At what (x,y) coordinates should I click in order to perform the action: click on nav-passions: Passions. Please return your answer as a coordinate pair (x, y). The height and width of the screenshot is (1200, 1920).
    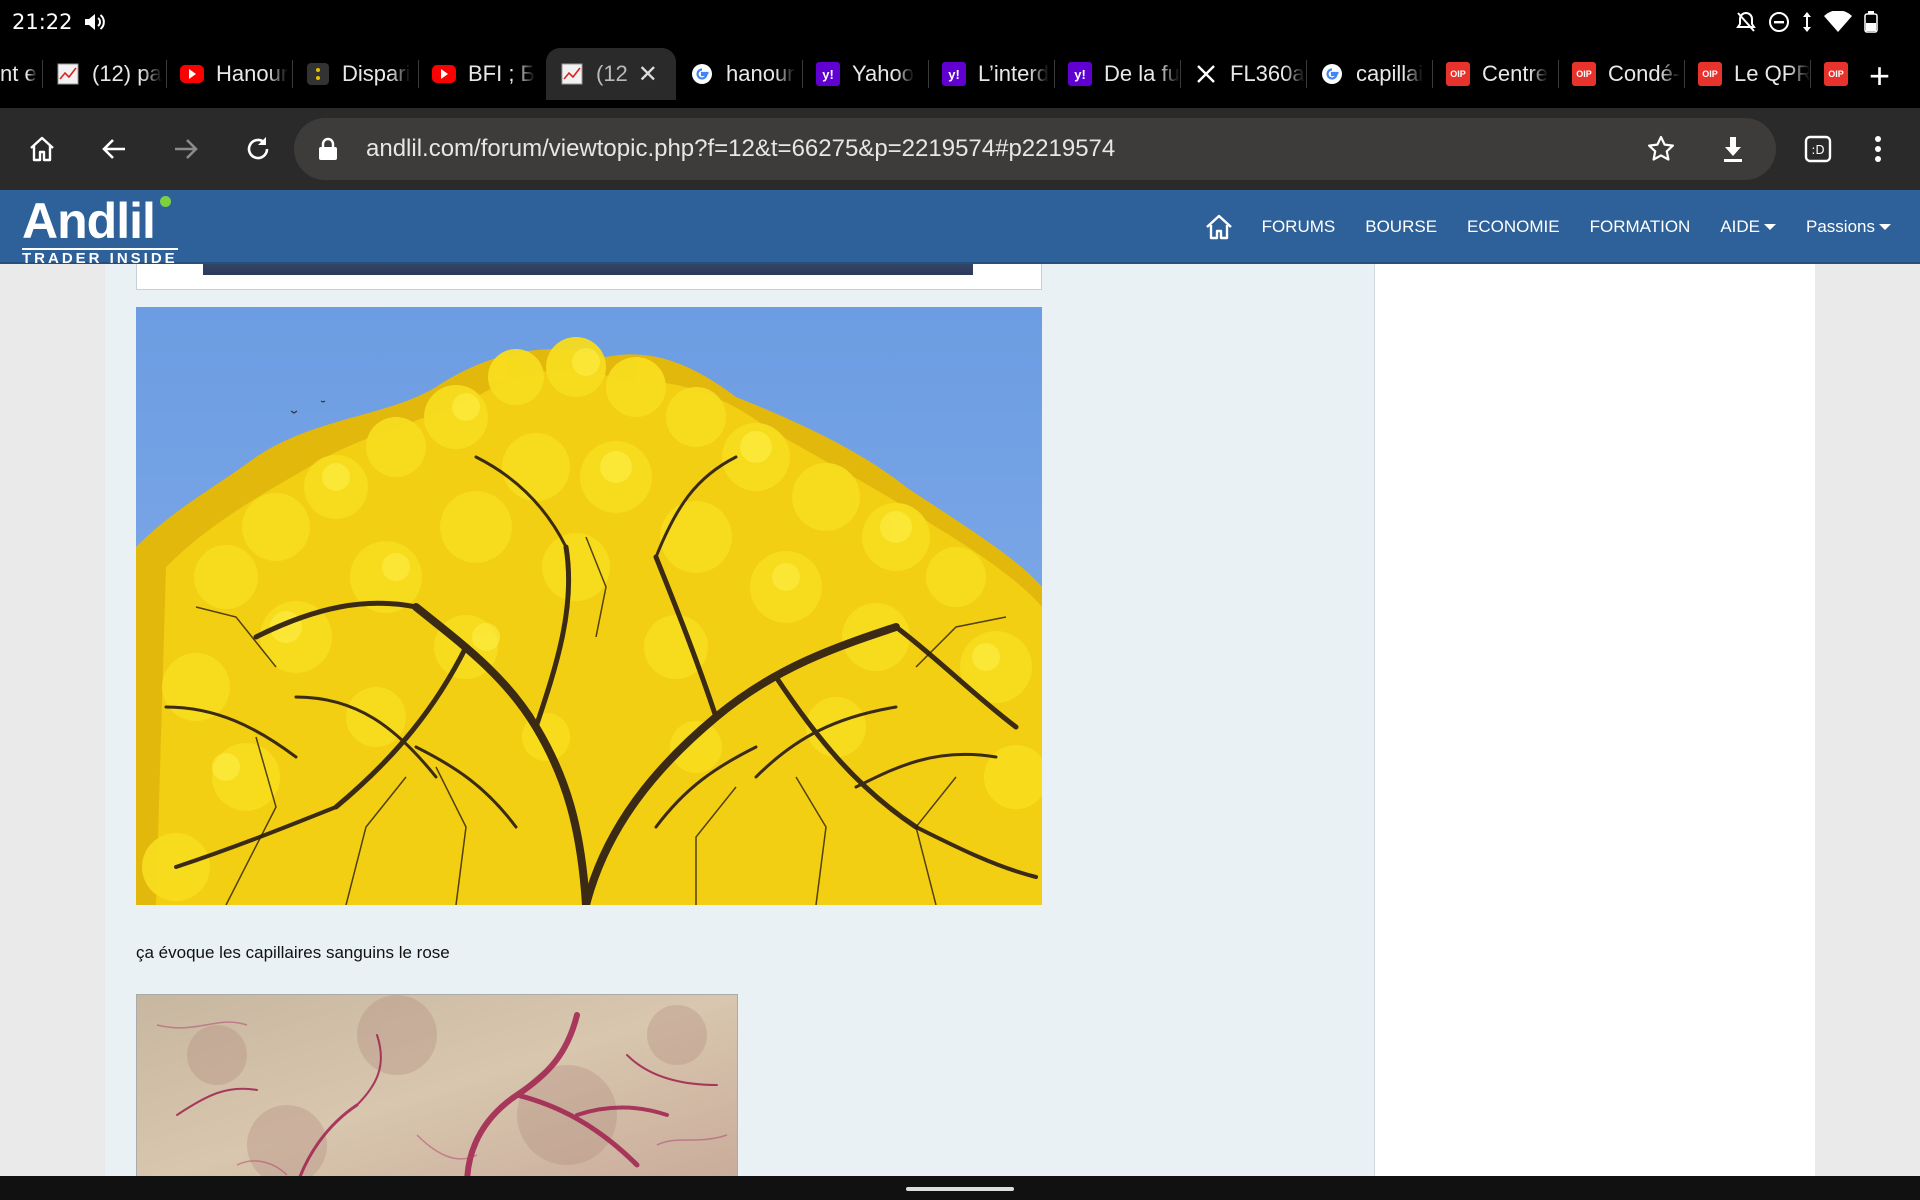
    Looking at the image, I should click on (1848, 227).